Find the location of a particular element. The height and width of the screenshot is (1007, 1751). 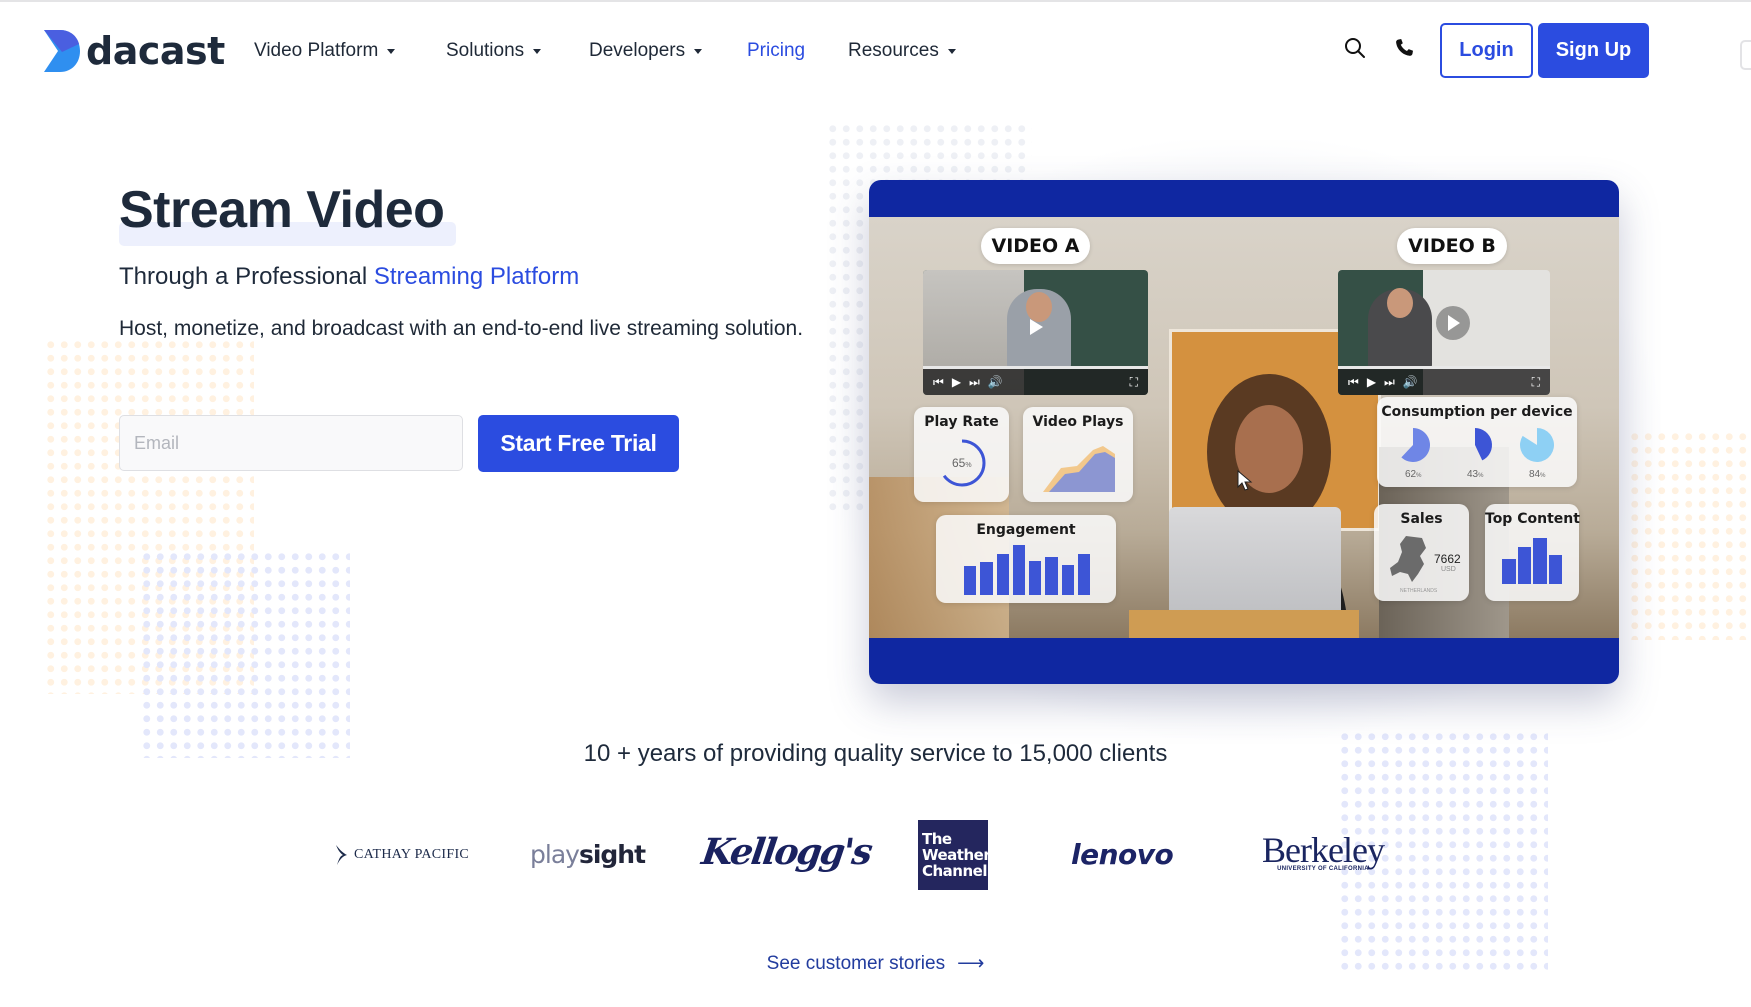

scene-laptop is located at coordinates (1255, 561).